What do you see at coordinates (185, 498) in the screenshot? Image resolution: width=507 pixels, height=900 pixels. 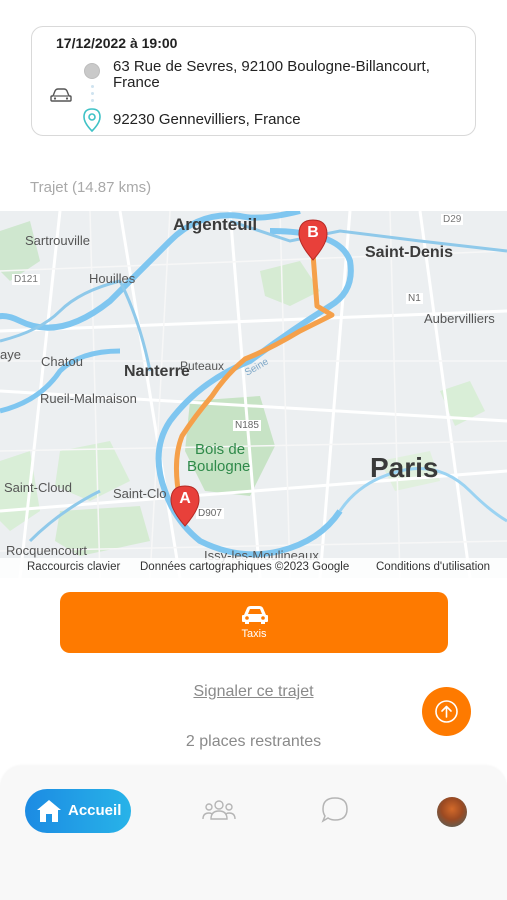 I see `marker-a-label: A` at bounding box center [185, 498].